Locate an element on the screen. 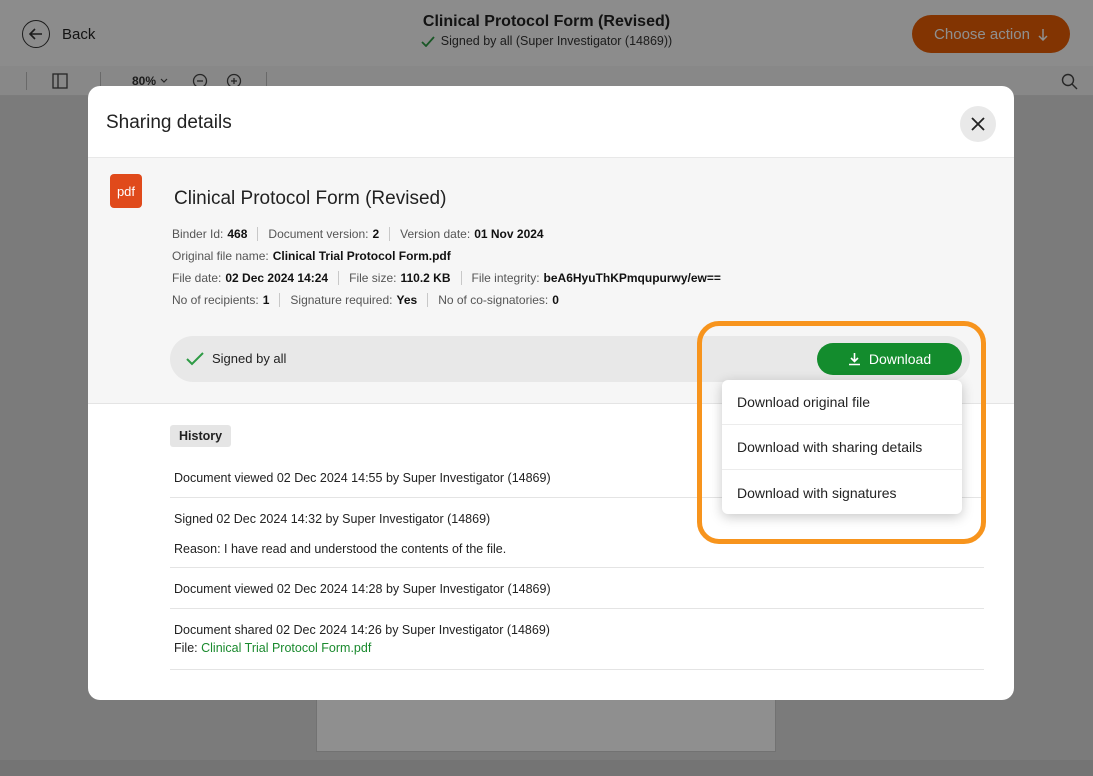  check-icon is located at coordinates (195, 358).